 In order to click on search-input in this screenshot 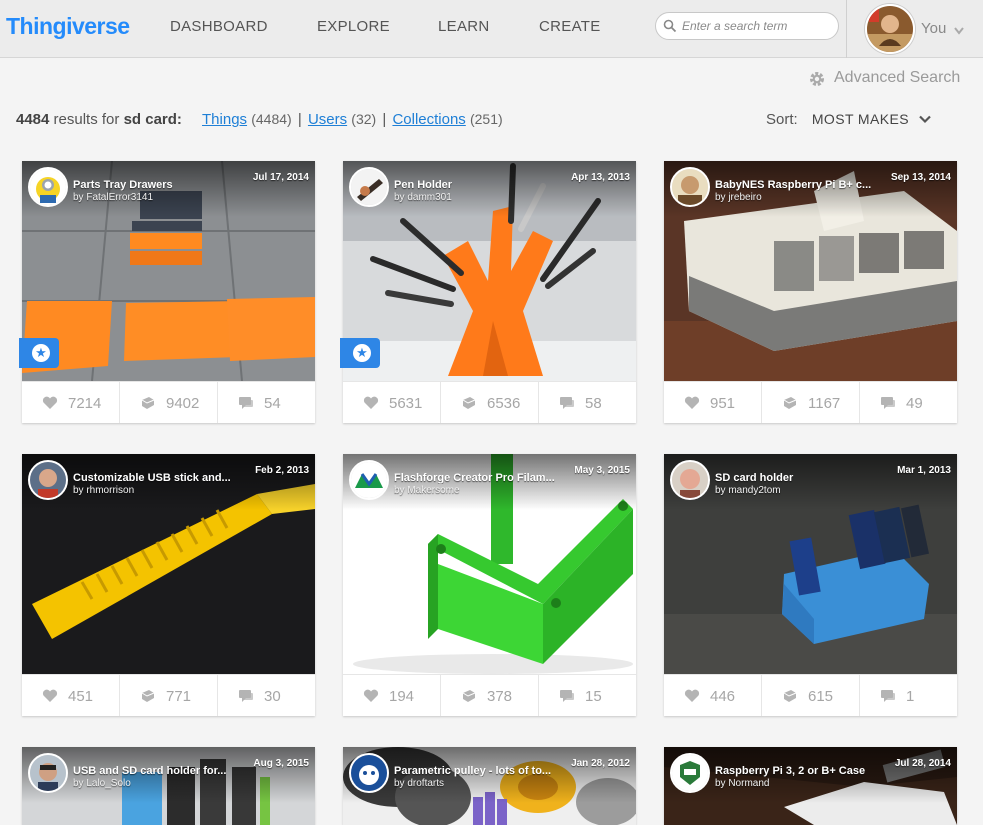, I will do `click(757, 26)`.